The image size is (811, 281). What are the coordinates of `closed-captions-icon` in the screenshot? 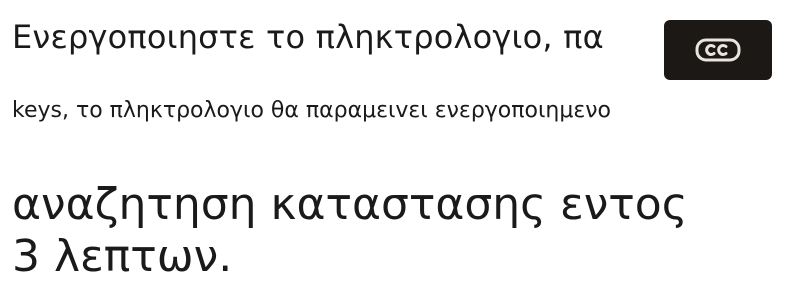 It's located at (718, 50).